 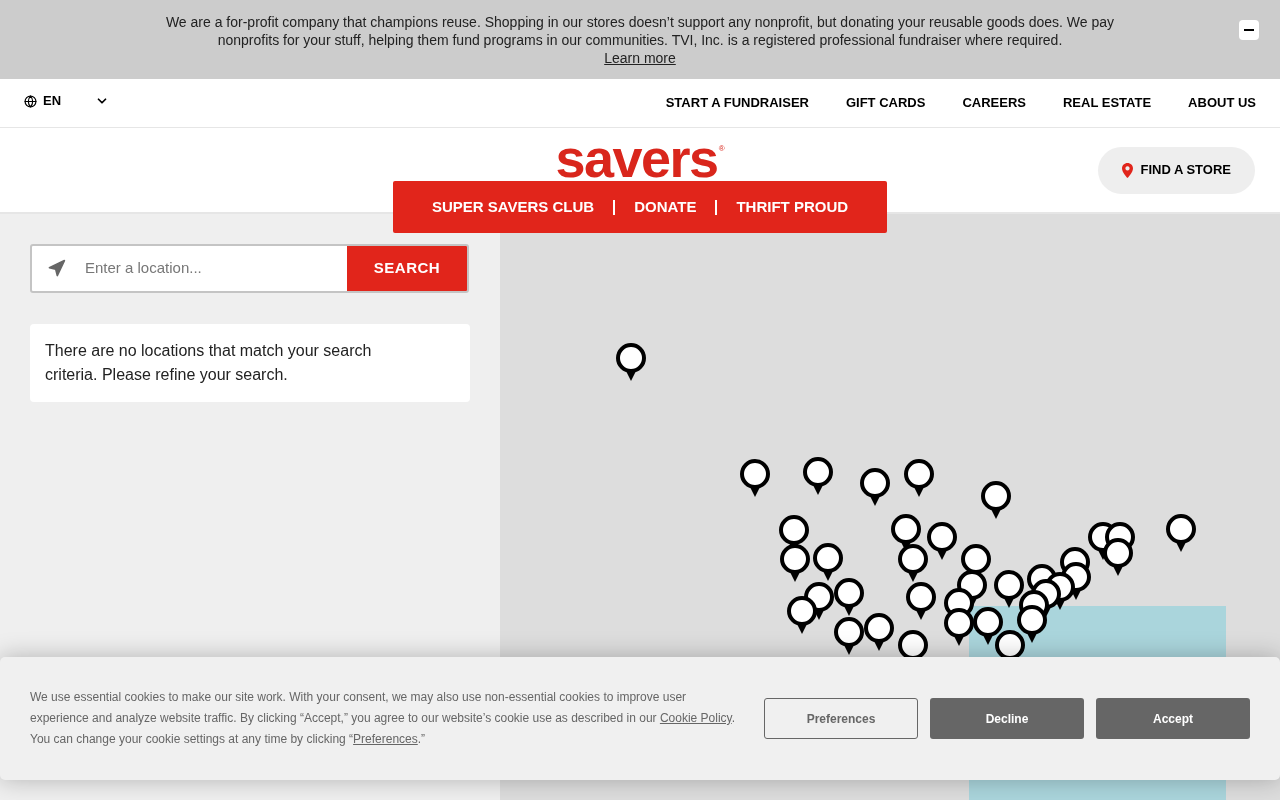 What do you see at coordinates (1222, 103) in the screenshot?
I see `utility-nav-link: ABOUT US` at bounding box center [1222, 103].